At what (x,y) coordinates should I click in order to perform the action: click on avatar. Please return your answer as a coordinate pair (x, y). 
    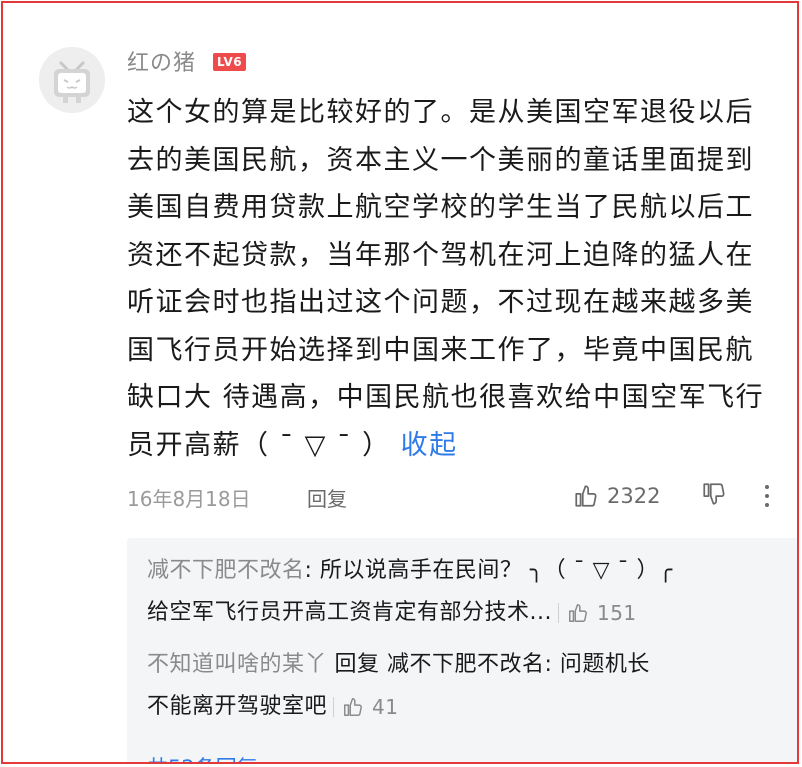
    Looking at the image, I should click on (72, 80).